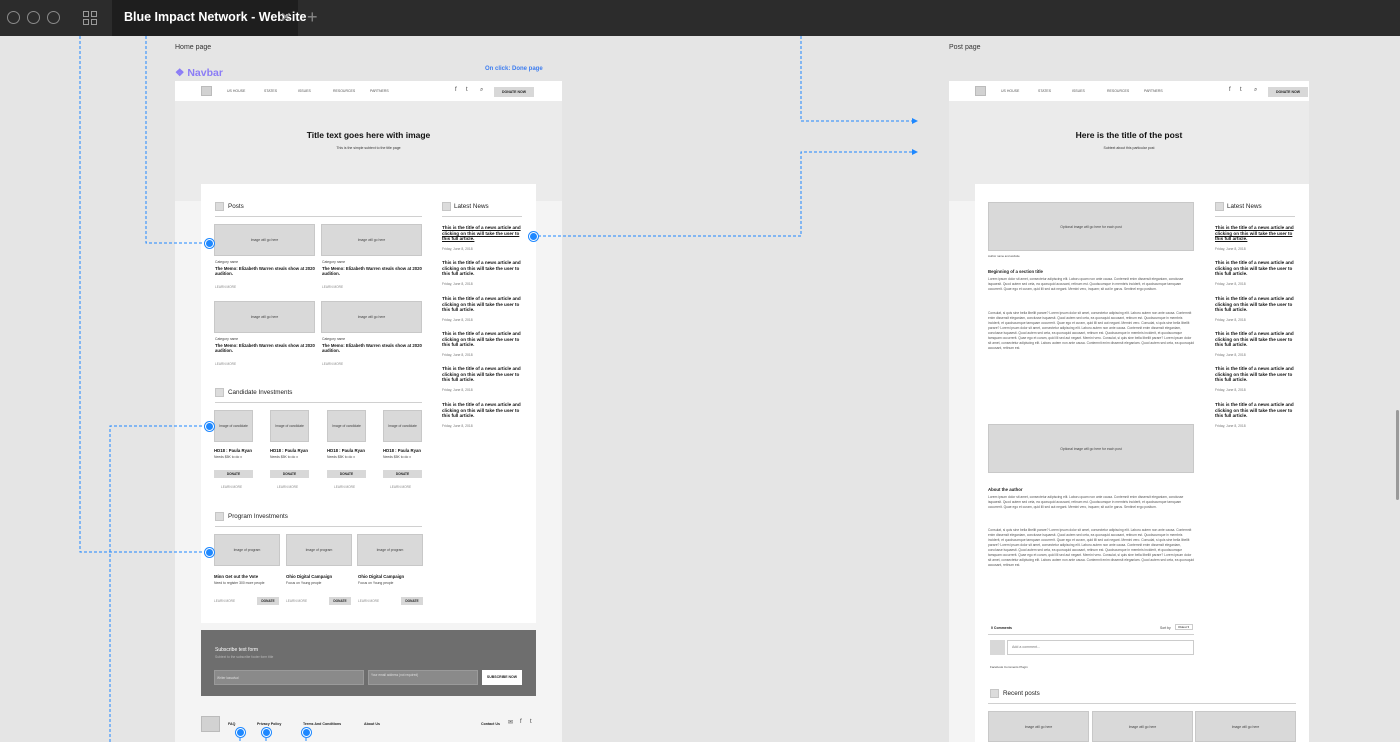 Image resolution: width=1400 pixels, height=742 pixels. I want to click on footer-link-faq: FAQ, so click(231, 724).